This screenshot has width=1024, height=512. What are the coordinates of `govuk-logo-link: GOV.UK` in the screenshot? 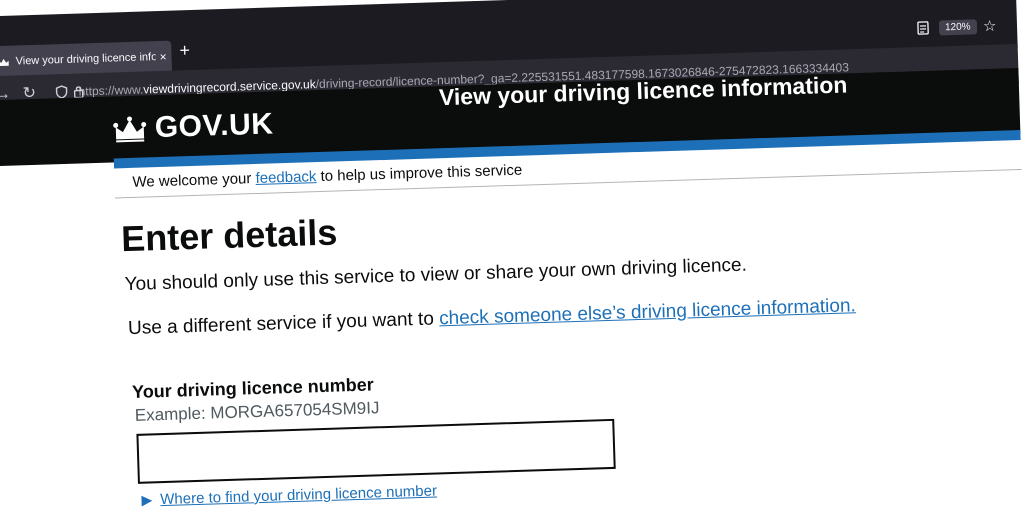 It's located at (193, 126).